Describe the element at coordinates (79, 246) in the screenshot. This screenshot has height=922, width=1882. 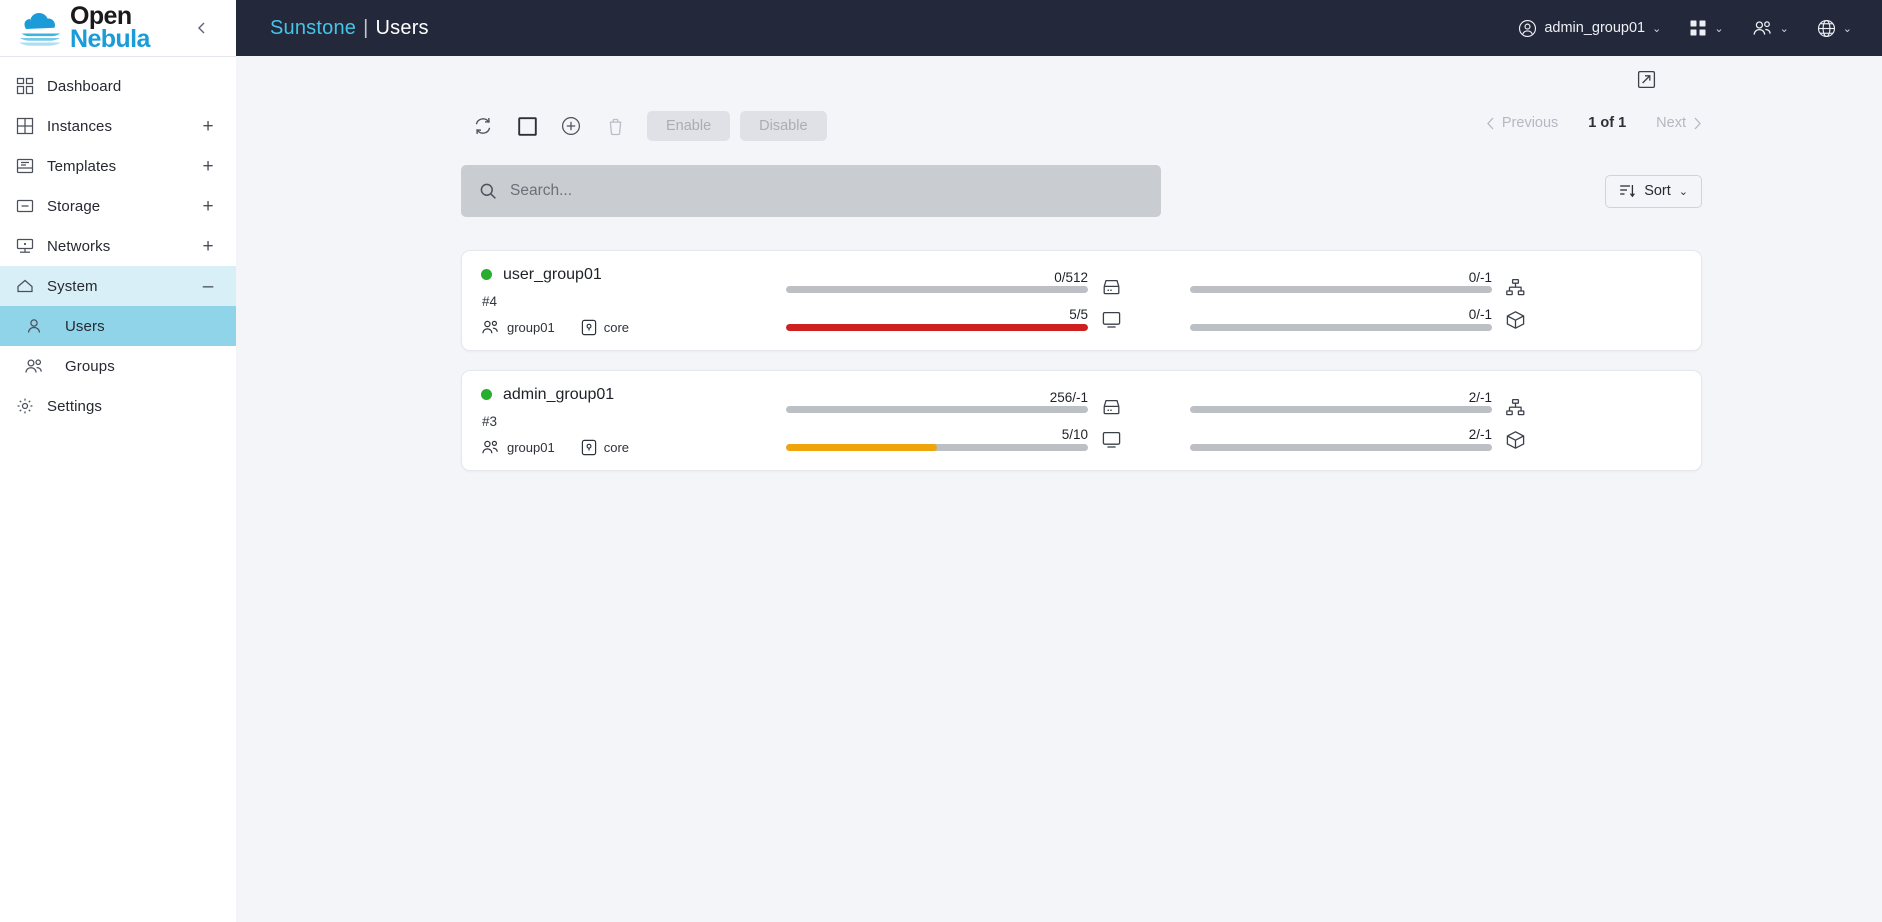
I see `sidebar-label-networks: Networks` at that location.